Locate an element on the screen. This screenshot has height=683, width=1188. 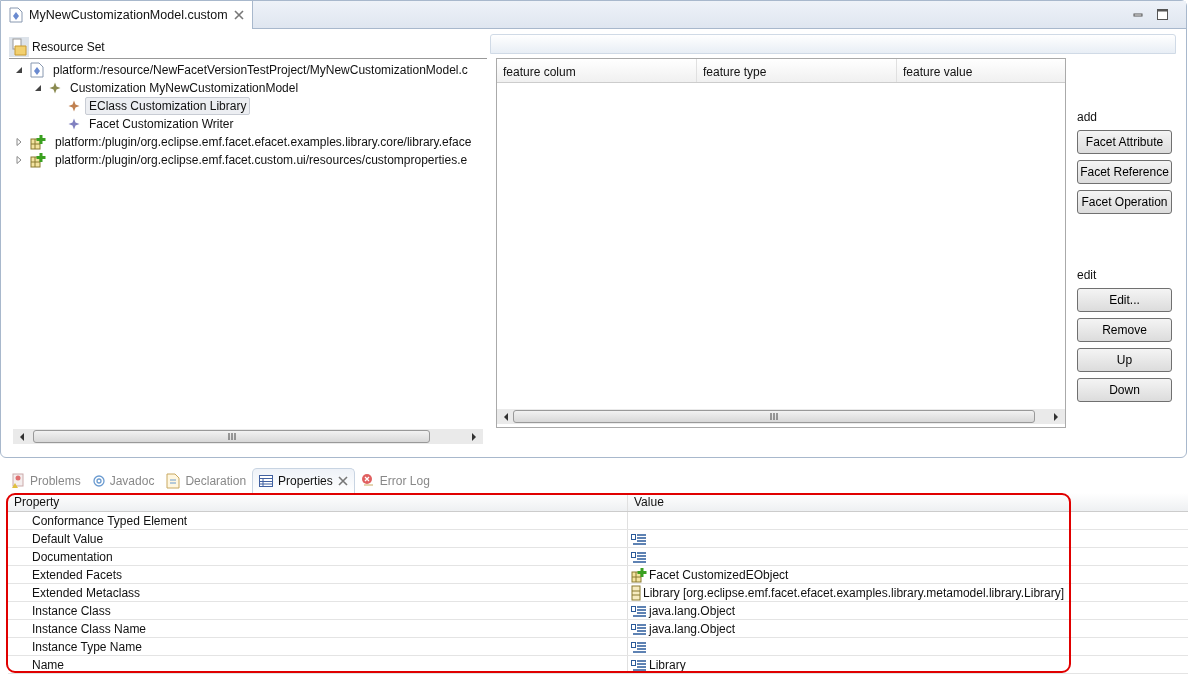
column-header: feature type is located at coordinates (797, 70).